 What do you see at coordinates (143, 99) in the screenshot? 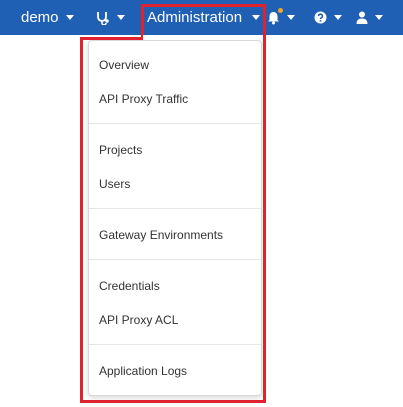
I see `menu-item-api-proxy-traffic: API Proxy Traffic` at bounding box center [143, 99].